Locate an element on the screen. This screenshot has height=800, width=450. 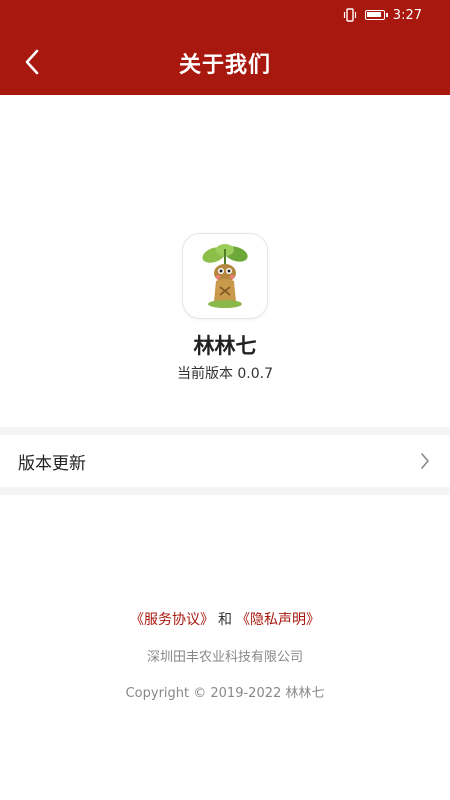
app-header: 3:27 关于我们 is located at coordinates (225, 47).